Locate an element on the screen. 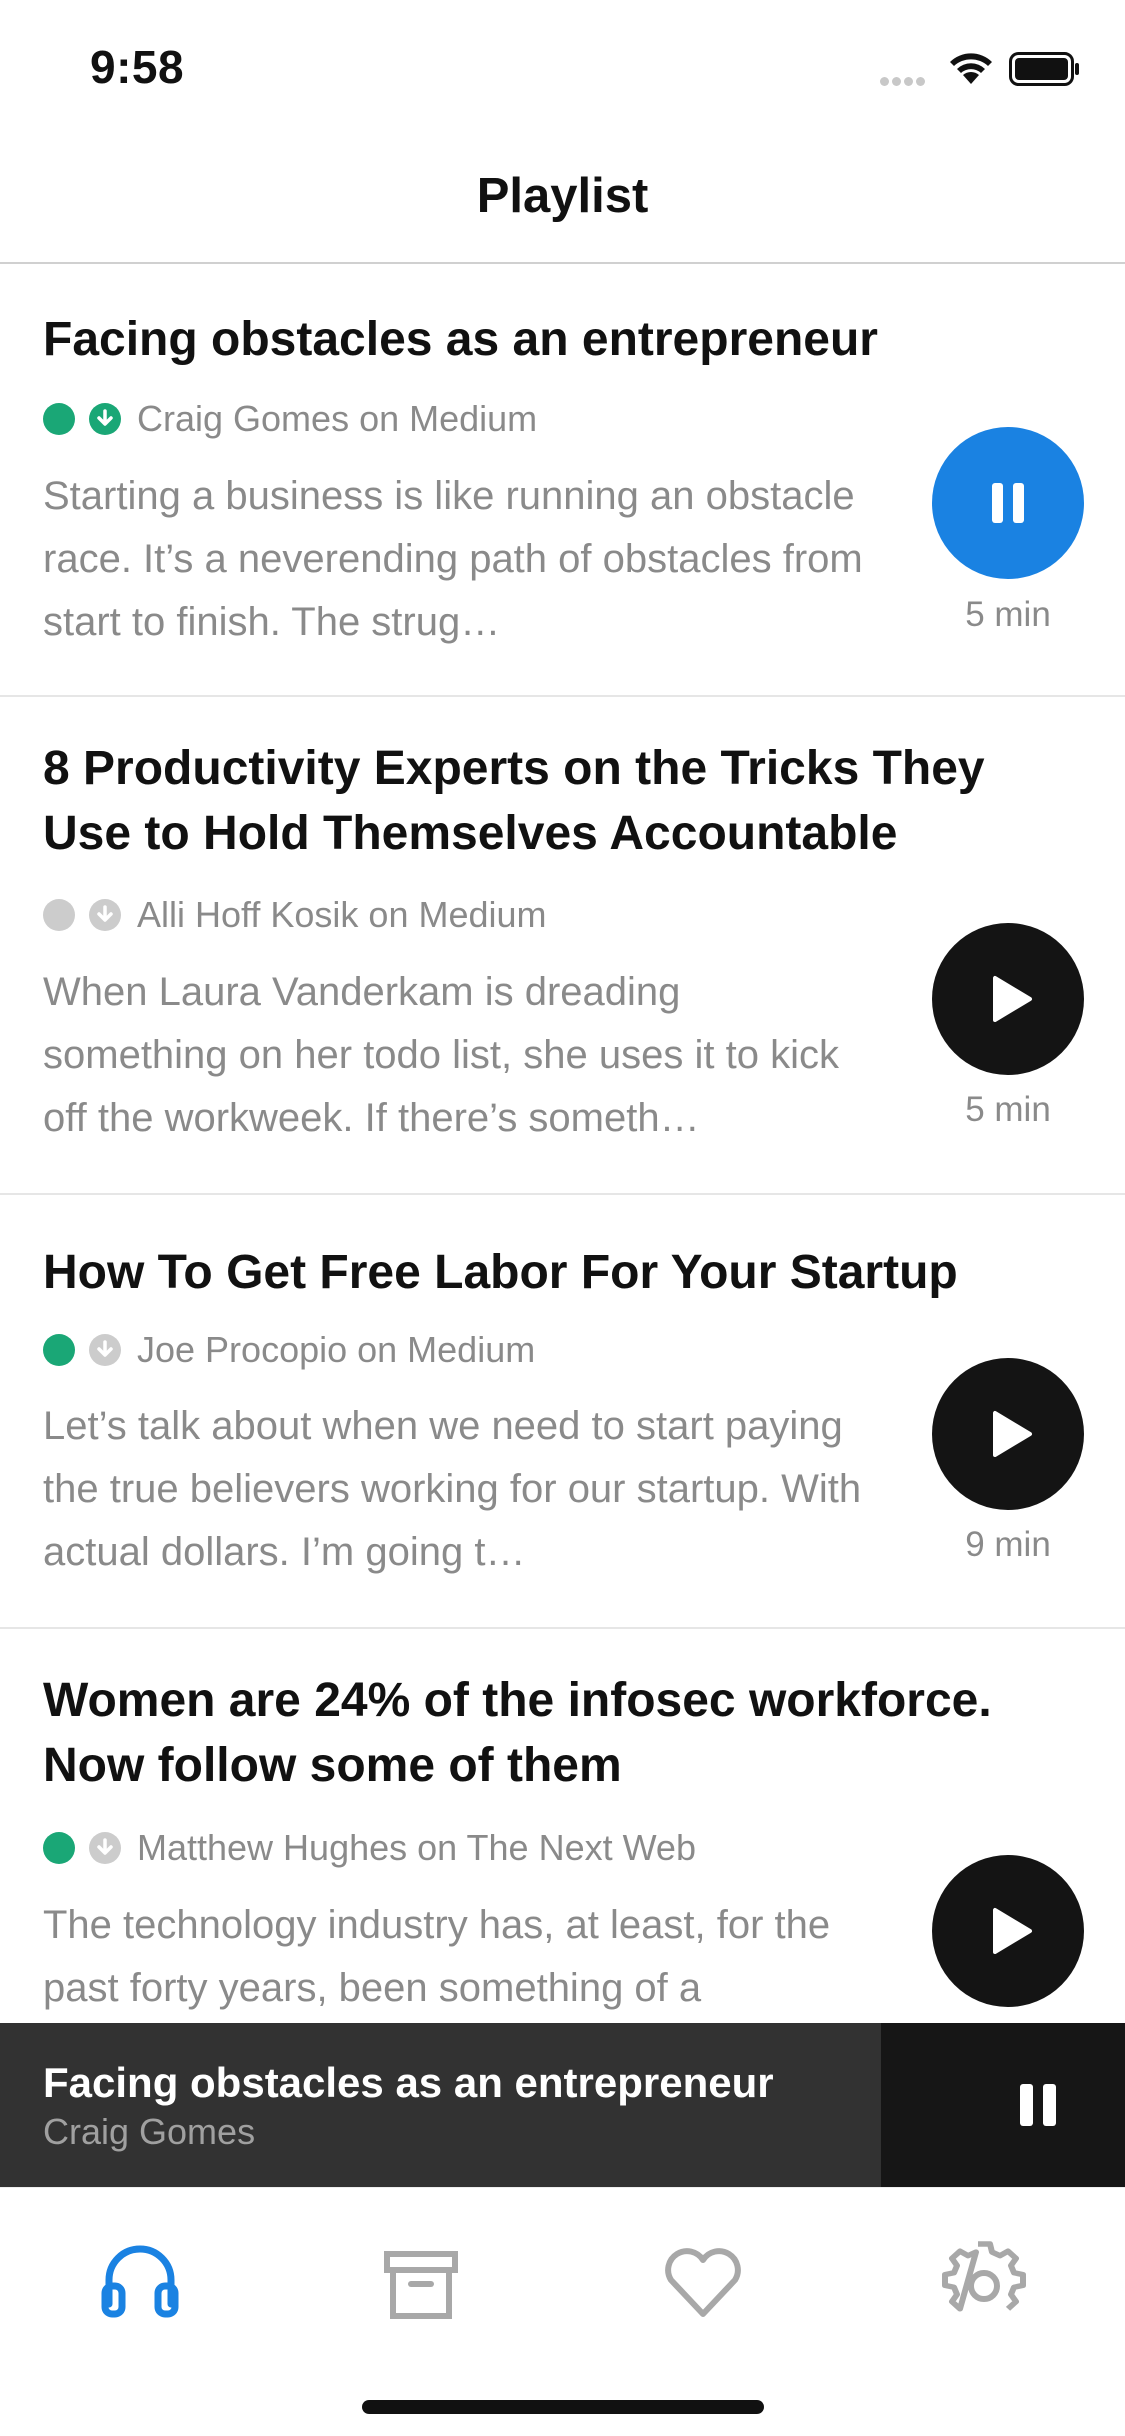 The image size is (1125, 2436). item-duration: 9 min is located at coordinates (1008, 1544).